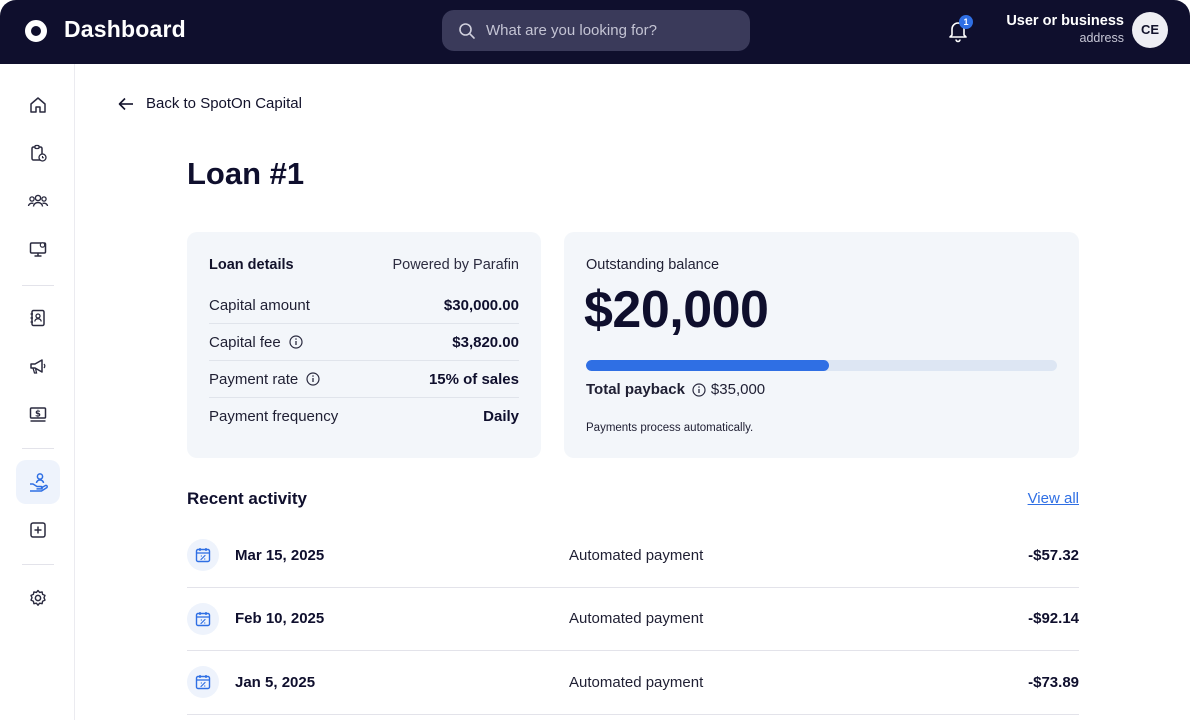 Image resolution: width=1190 pixels, height=720 pixels. Describe the element at coordinates (1101, 38) in the screenshot. I see `user-address: address` at that location.